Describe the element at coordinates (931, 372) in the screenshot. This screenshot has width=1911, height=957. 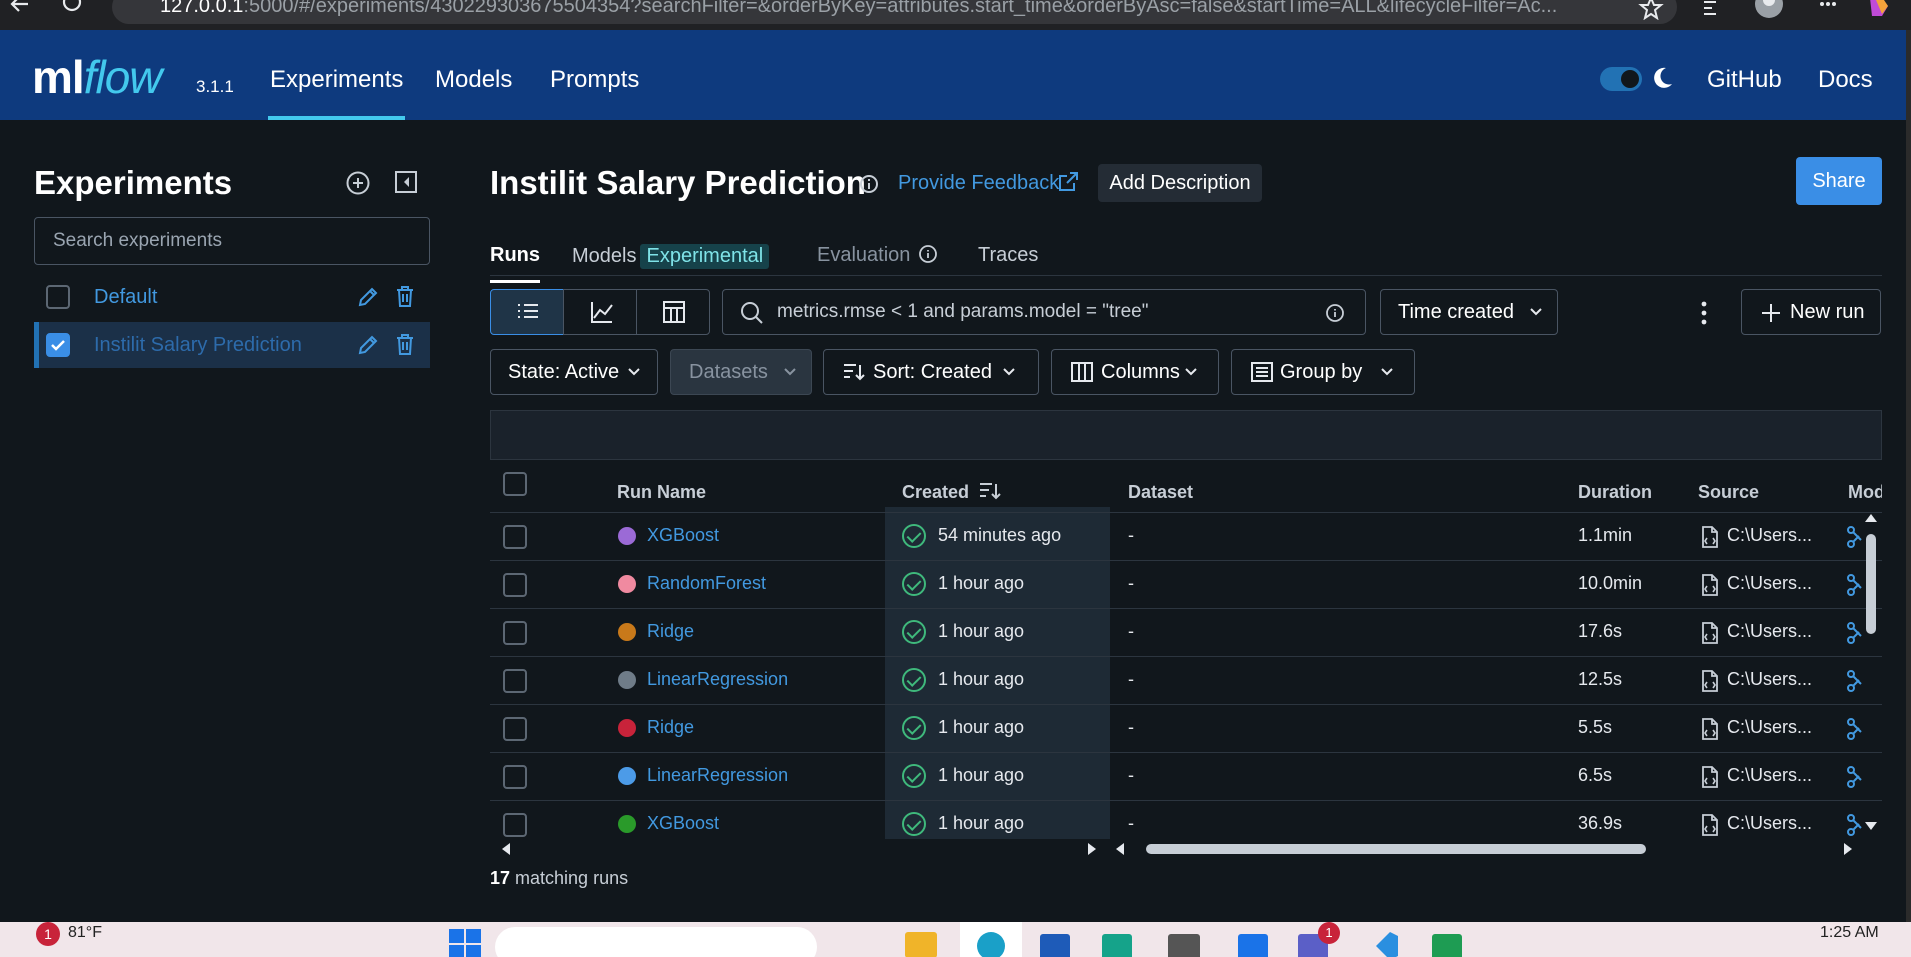
I see `sort-dropdown: Sort: Created` at that location.